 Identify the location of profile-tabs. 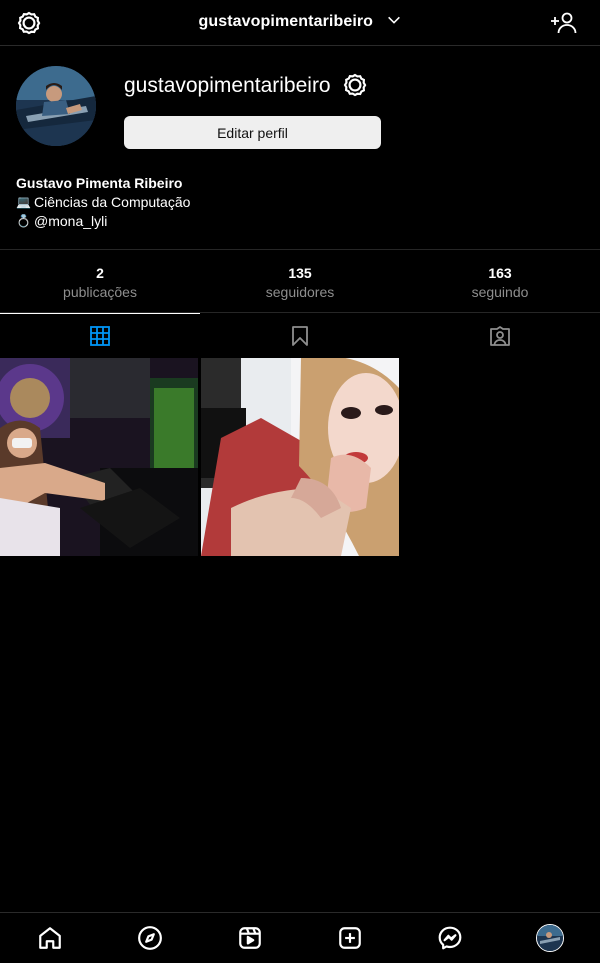
(300, 335).